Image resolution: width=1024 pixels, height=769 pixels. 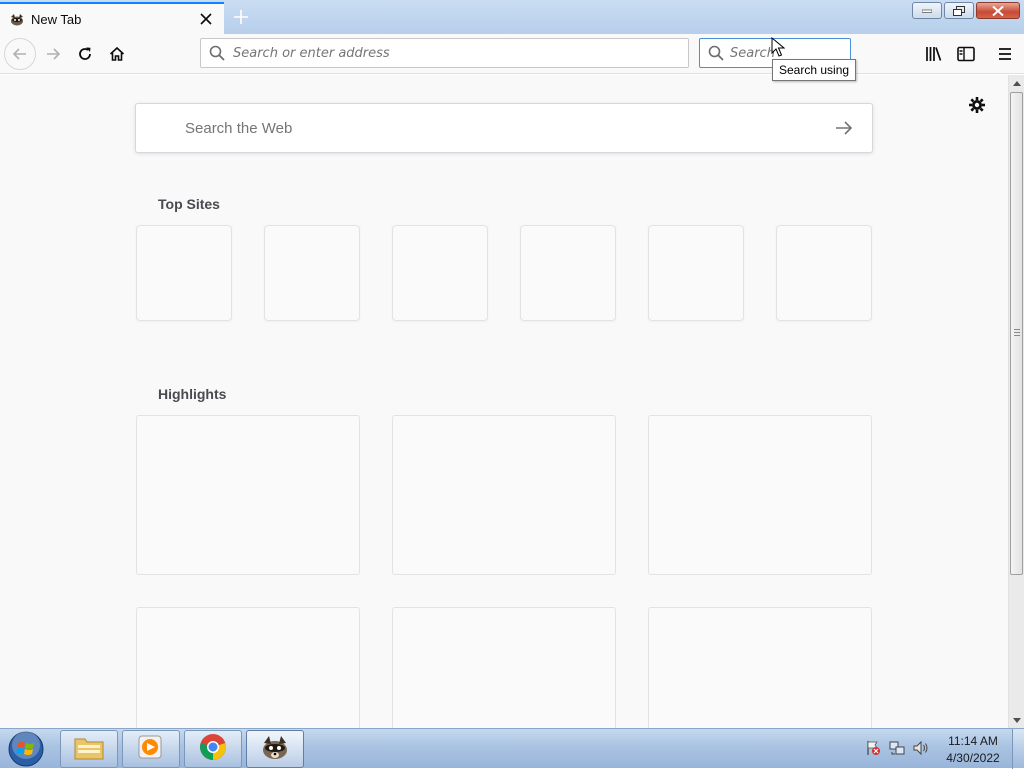 What do you see at coordinates (53, 54) in the screenshot?
I see `forward-icon` at bounding box center [53, 54].